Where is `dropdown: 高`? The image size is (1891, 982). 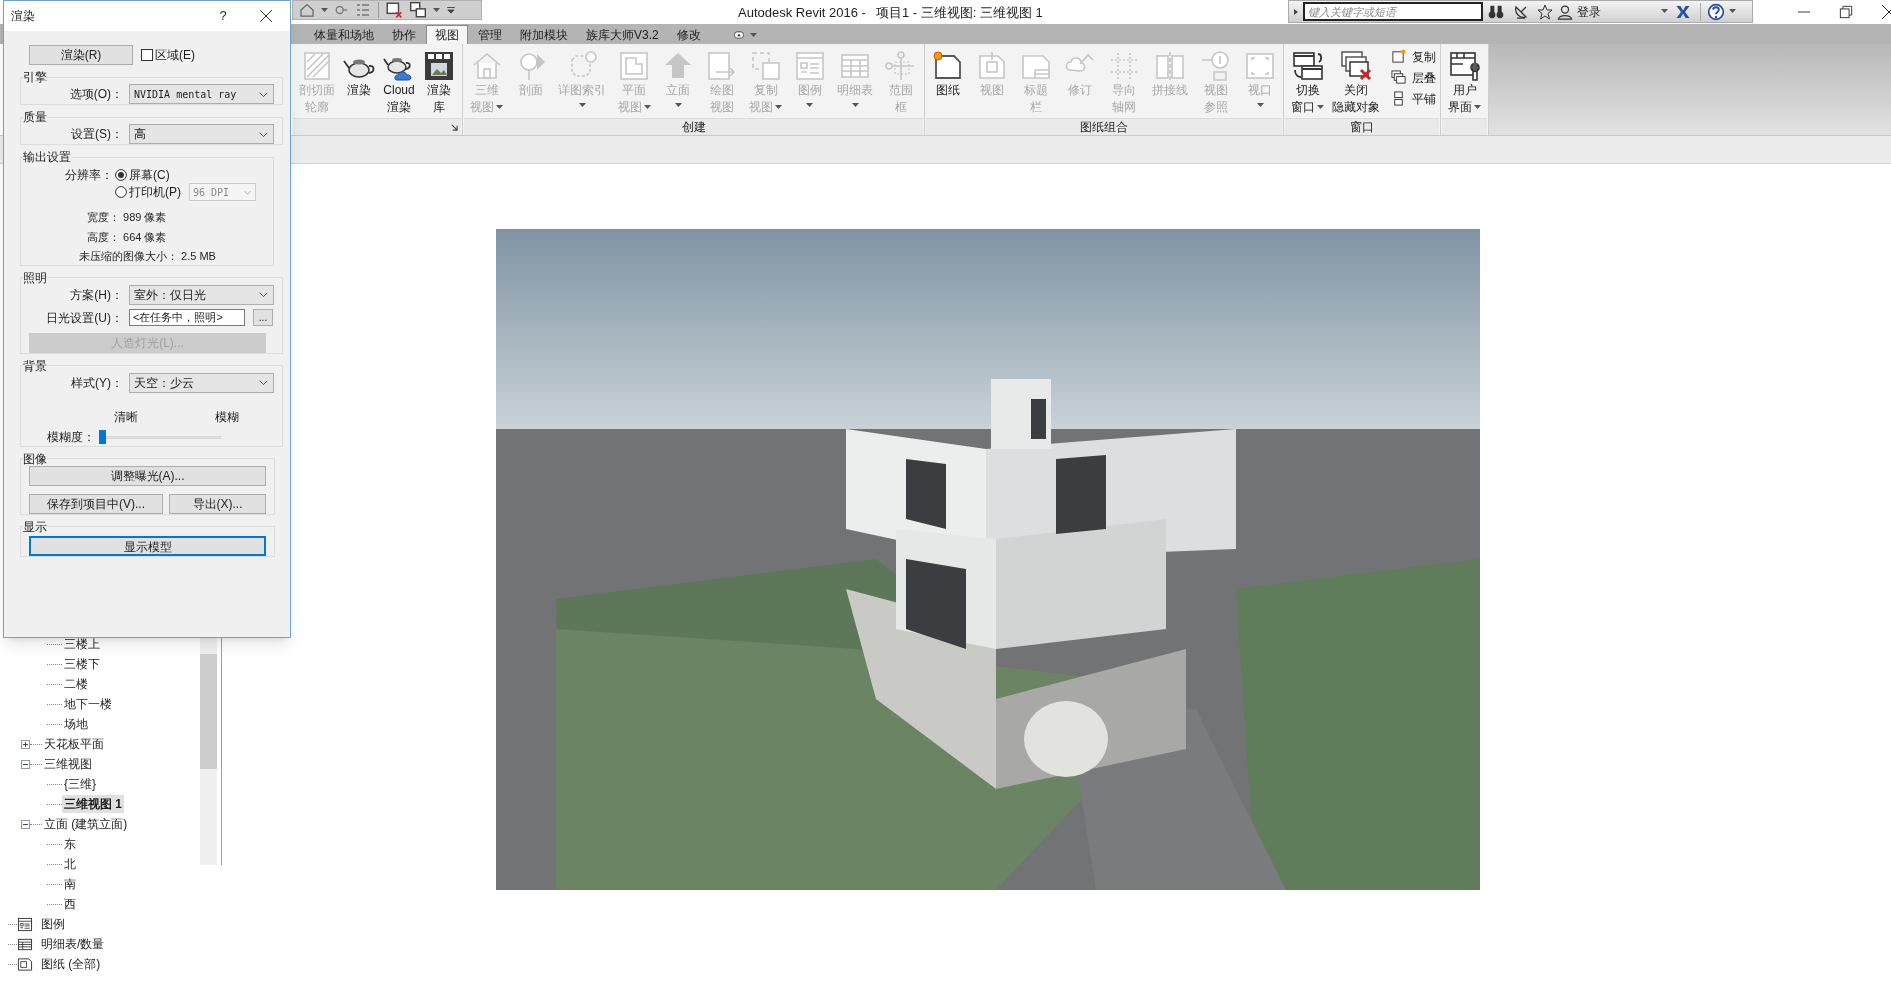 dropdown: 高 is located at coordinates (201, 134).